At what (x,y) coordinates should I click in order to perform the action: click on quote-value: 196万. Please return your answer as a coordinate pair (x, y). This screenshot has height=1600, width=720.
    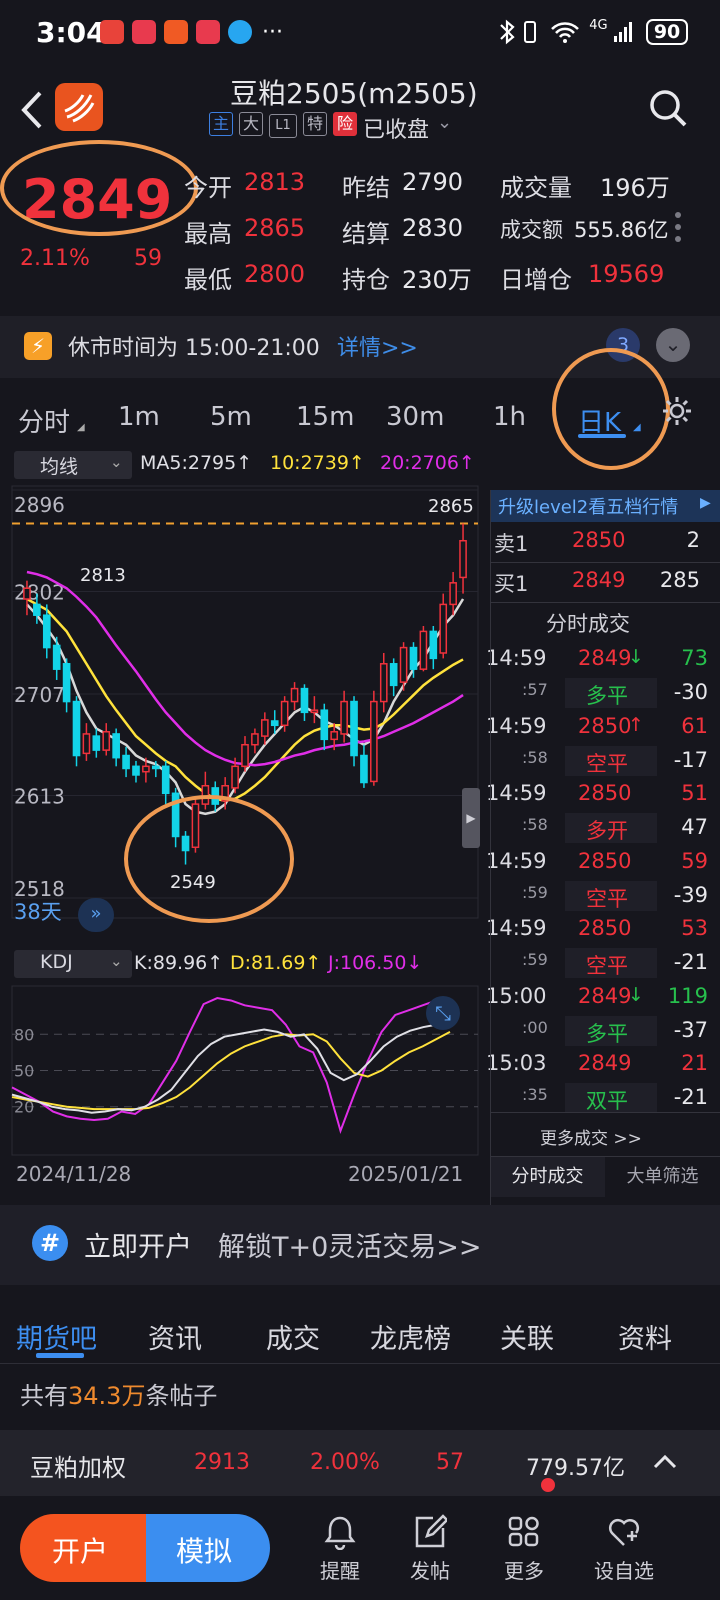
    Looking at the image, I should click on (635, 188).